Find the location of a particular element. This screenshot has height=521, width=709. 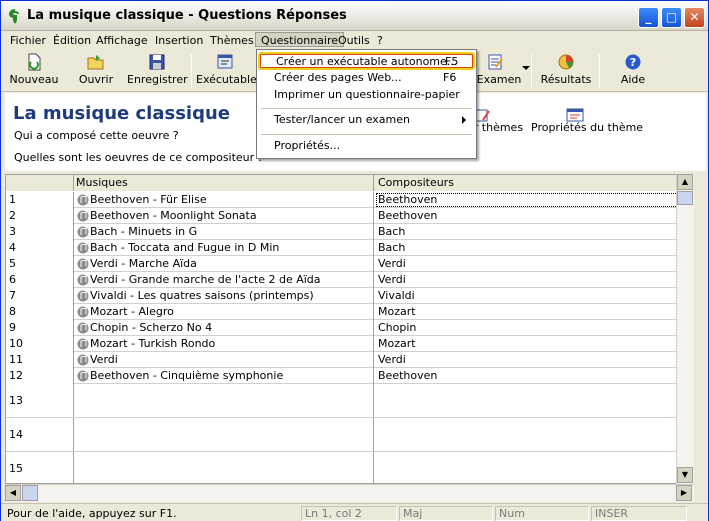

table-row: 15 is located at coordinates (343, 467).